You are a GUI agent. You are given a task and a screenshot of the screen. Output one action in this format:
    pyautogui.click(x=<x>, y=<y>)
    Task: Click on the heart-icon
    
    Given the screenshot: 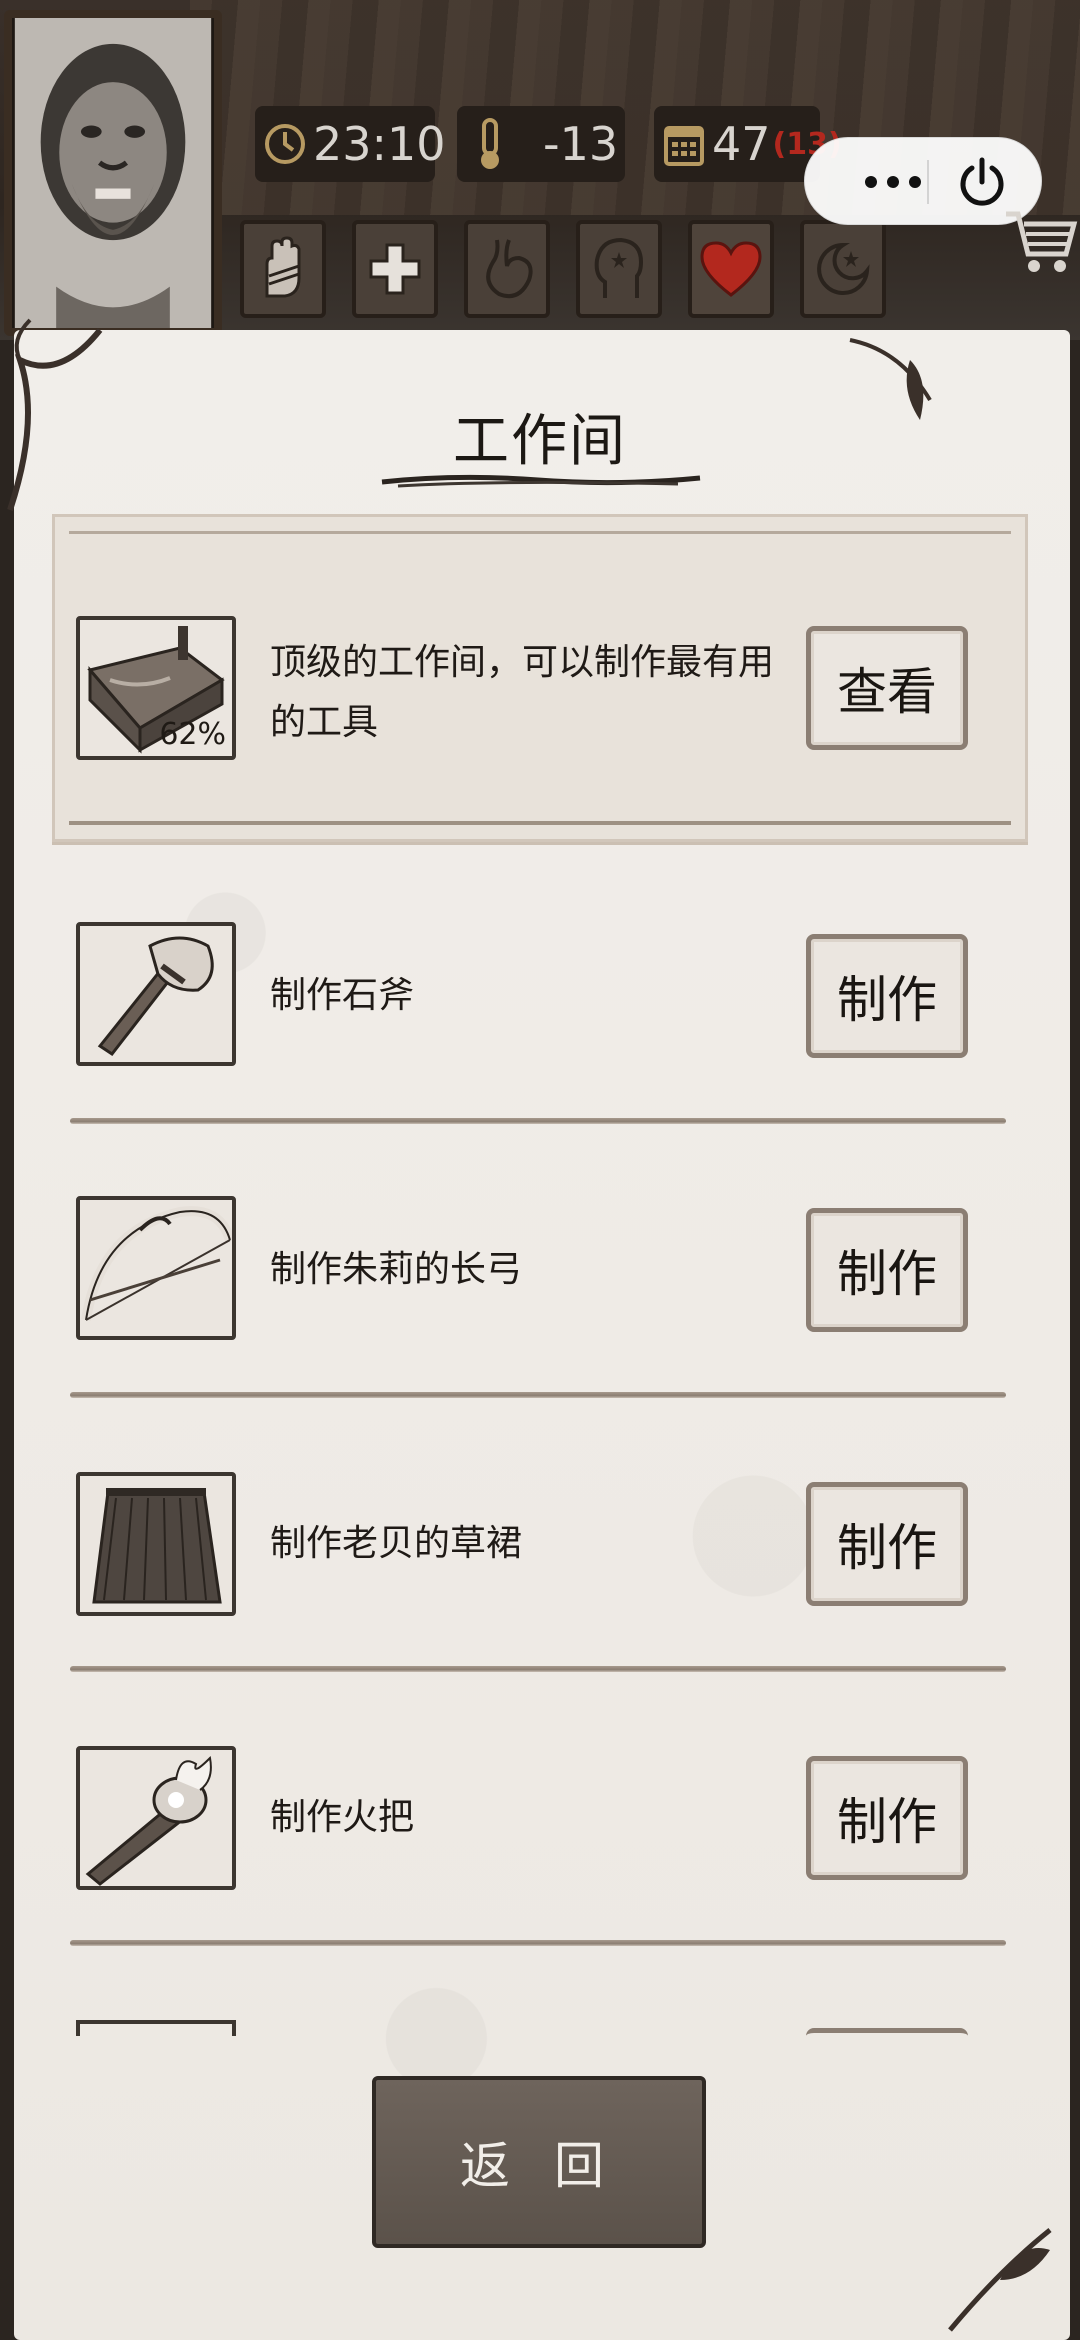 What is the action you would take?
    pyautogui.click(x=731, y=269)
    